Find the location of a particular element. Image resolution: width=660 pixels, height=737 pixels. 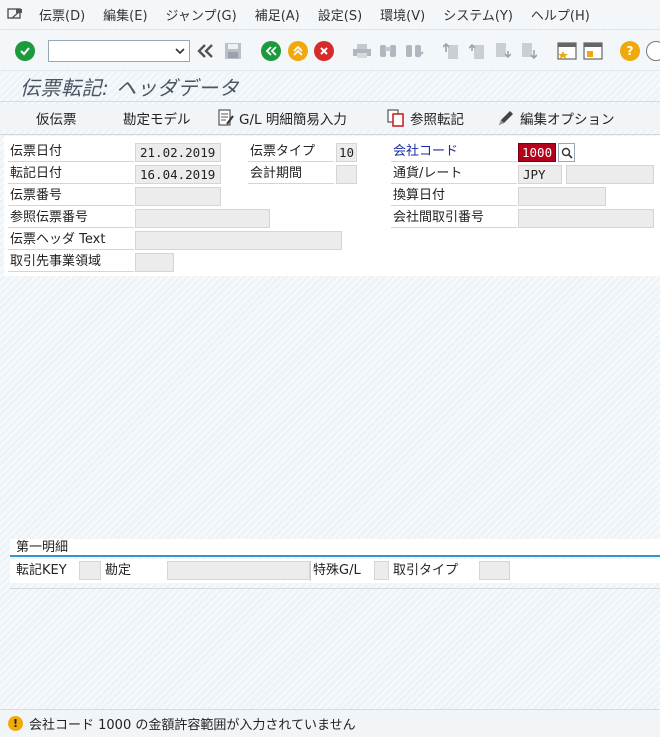

menu-help: ヘルプ(H) is located at coordinates (560, 14).